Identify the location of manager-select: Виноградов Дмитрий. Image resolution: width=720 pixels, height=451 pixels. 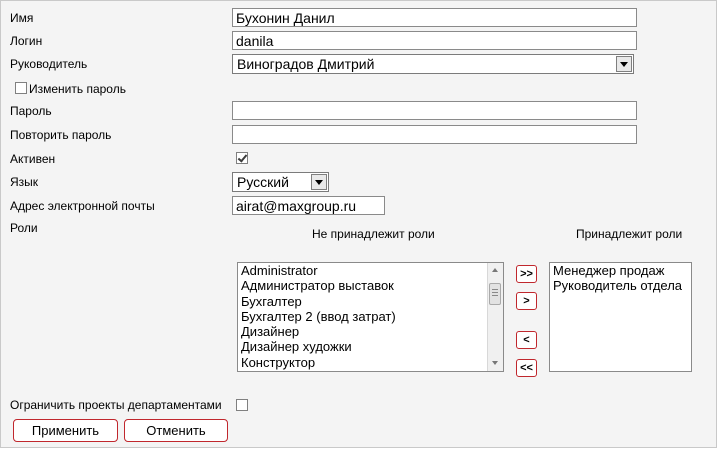
(433, 64).